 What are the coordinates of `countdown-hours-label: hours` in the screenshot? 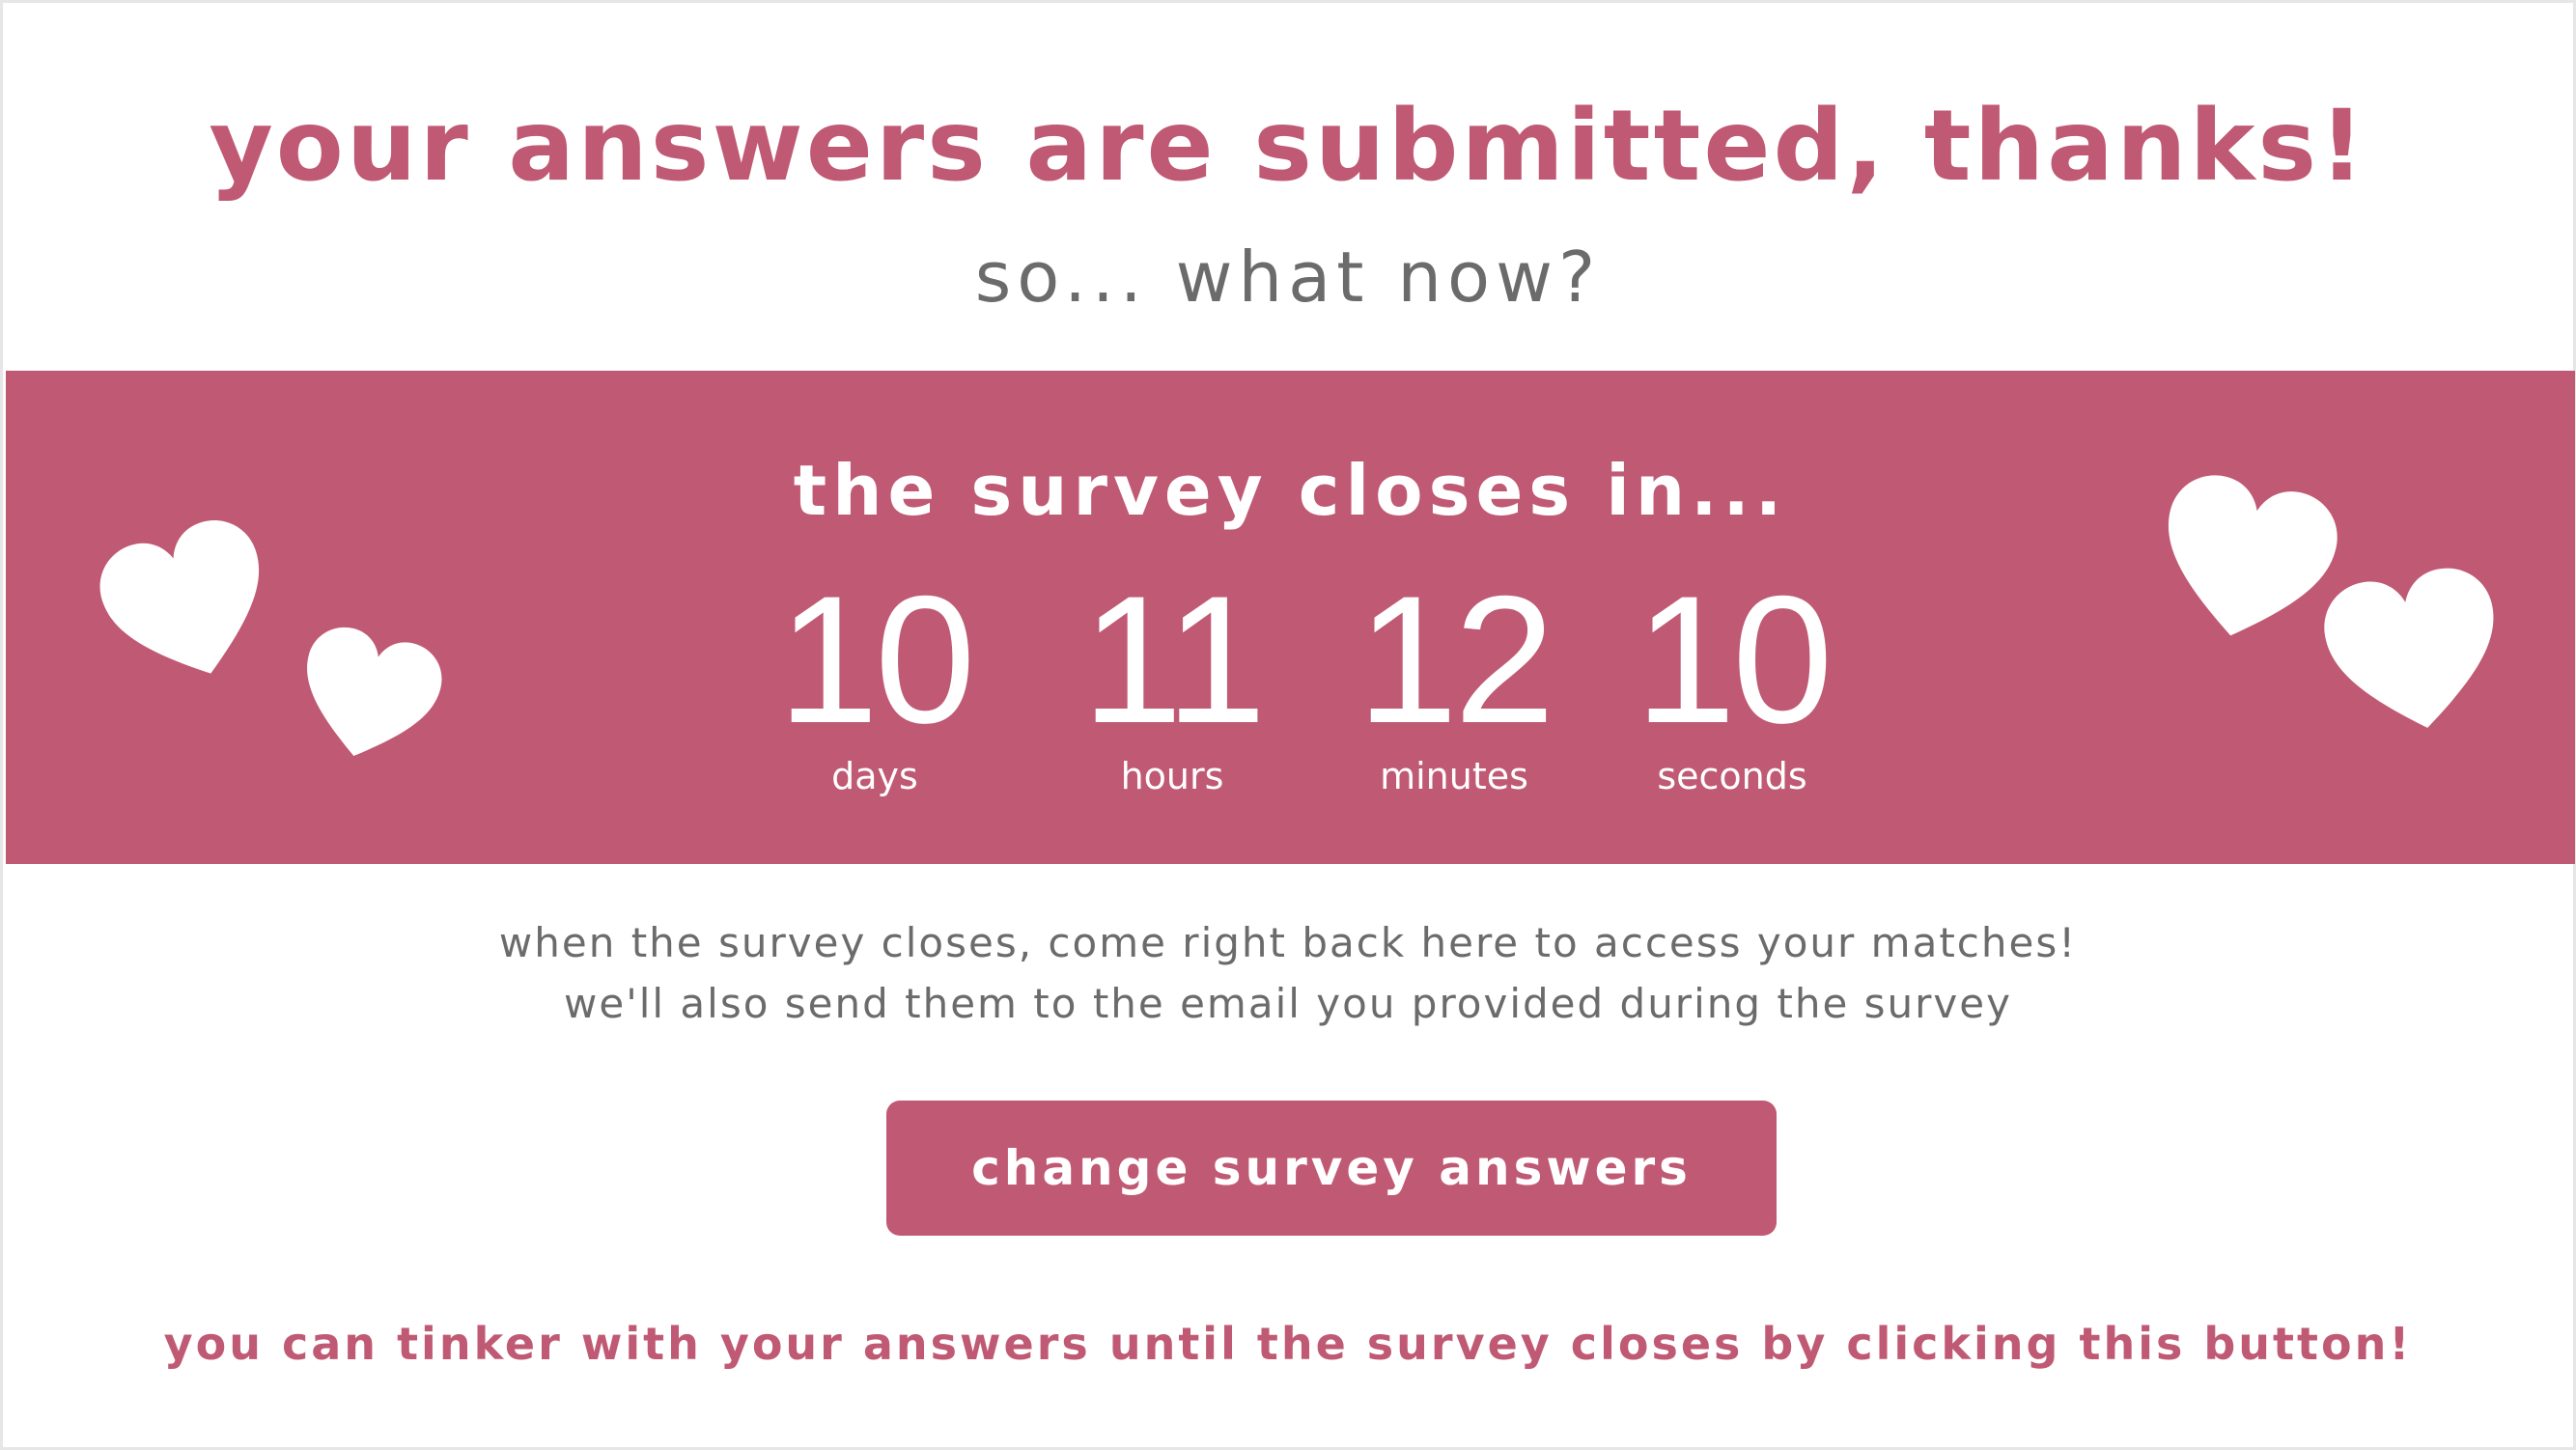 It's located at (1172, 776).